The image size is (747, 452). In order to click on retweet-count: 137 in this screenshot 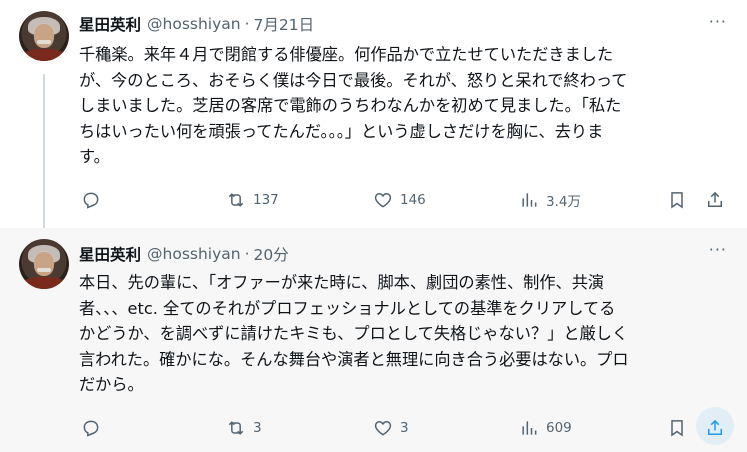, I will do `click(266, 200)`.